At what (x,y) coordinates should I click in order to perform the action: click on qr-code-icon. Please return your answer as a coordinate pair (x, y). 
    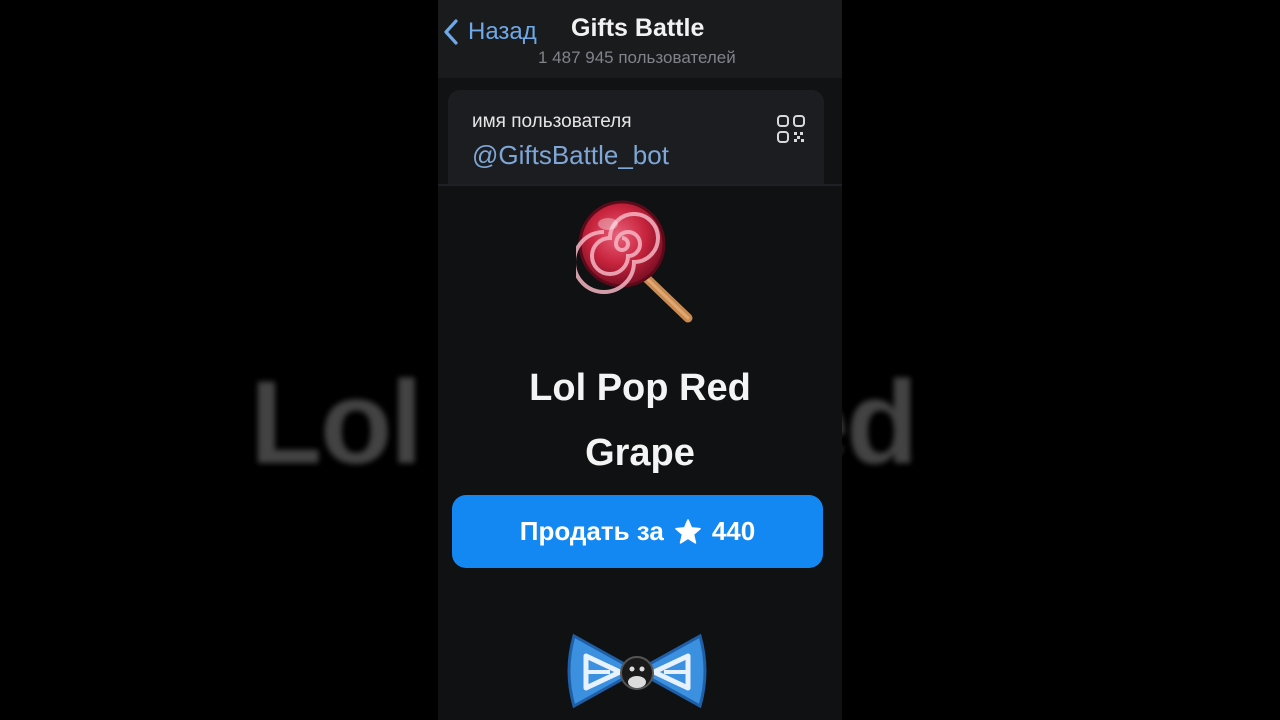
    Looking at the image, I should click on (791, 129).